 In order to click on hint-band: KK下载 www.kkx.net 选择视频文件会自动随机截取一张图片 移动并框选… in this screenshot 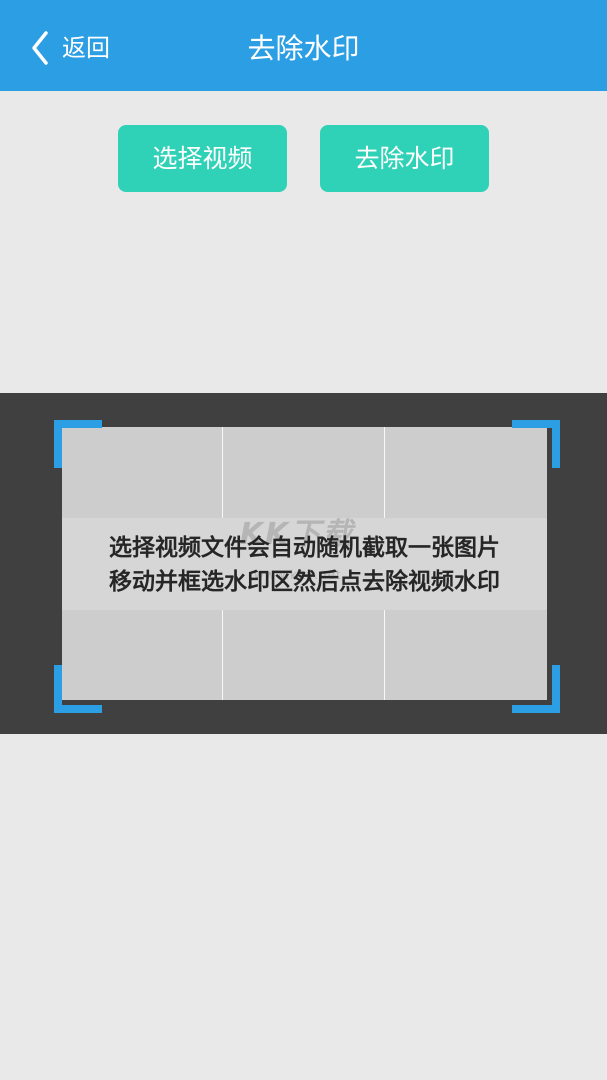, I will do `click(304, 564)`.